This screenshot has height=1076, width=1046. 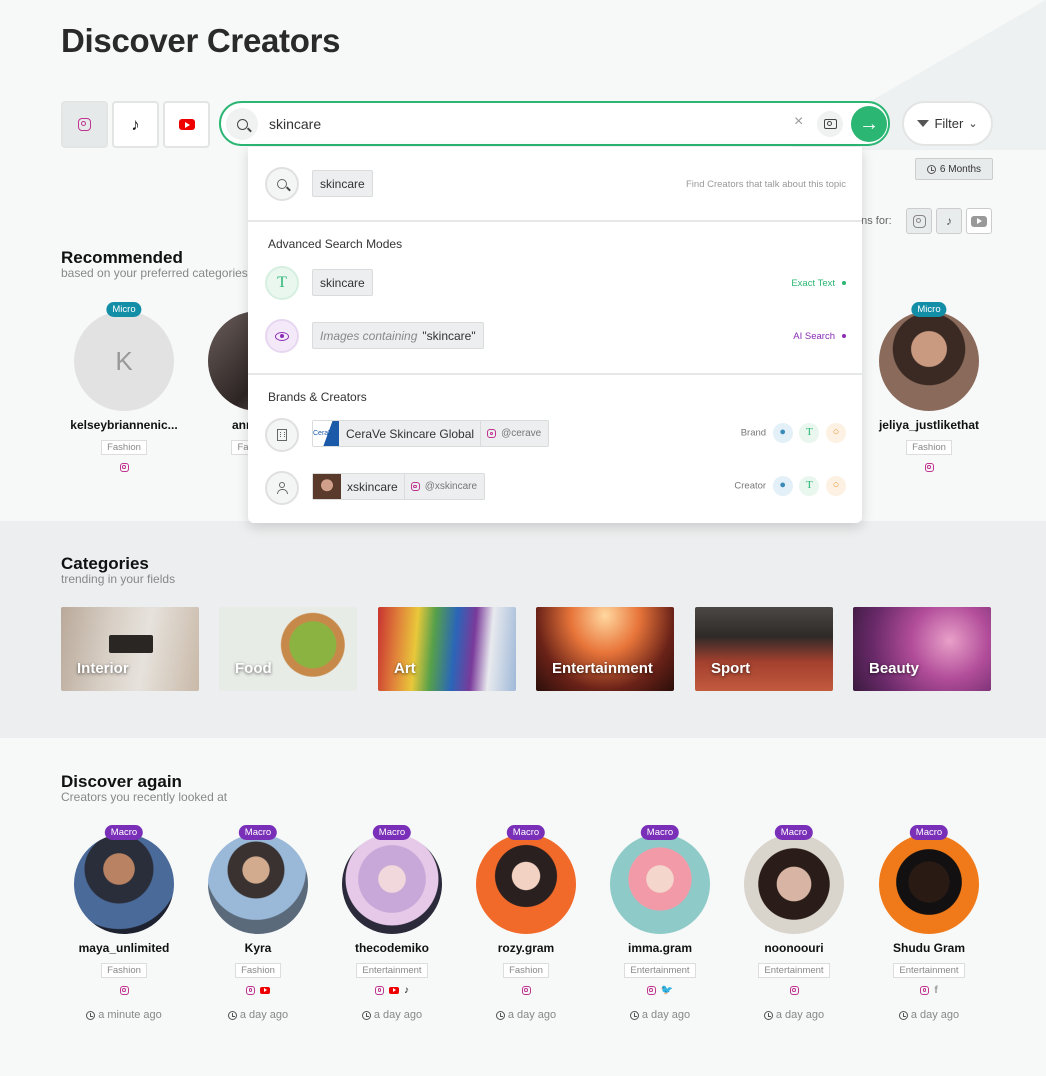 I want to click on page-title: Discover Creators, so click(x=201, y=40).